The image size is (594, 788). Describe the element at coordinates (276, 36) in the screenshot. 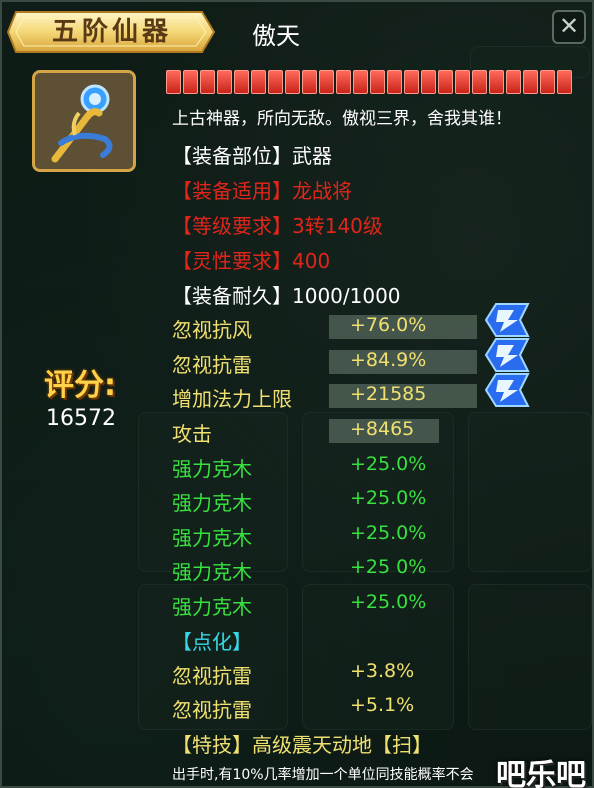

I see `item-name: 傲天` at that location.